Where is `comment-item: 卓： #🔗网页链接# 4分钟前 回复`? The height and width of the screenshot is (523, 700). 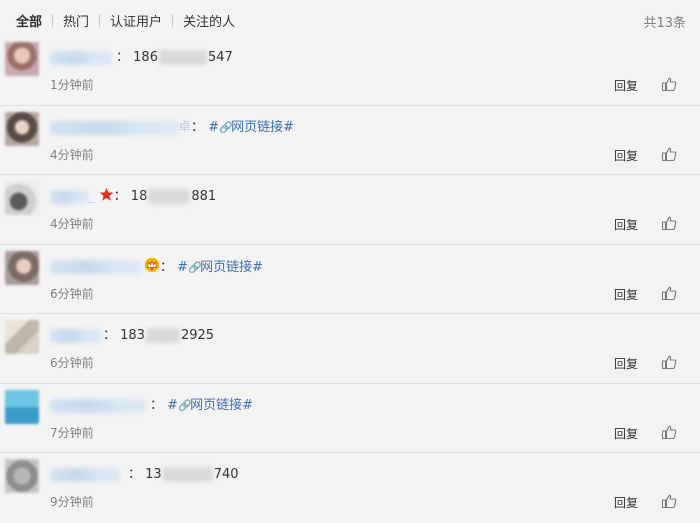 comment-item: 卓： #🔗网页链接# 4分钟前 回复 is located at coordinates (350, 140).